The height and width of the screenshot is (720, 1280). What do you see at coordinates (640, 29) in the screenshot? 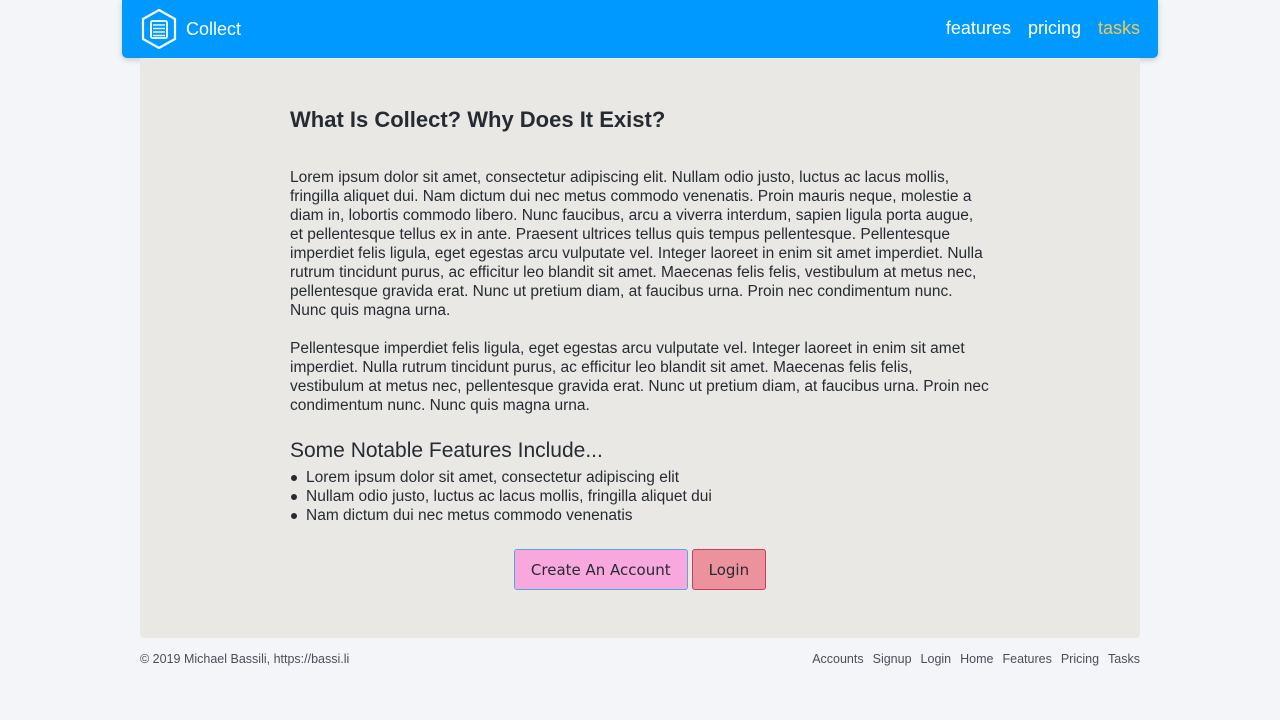
I see `top-navbar: Collect features pricing tasks` at bounding box center [640, 29].